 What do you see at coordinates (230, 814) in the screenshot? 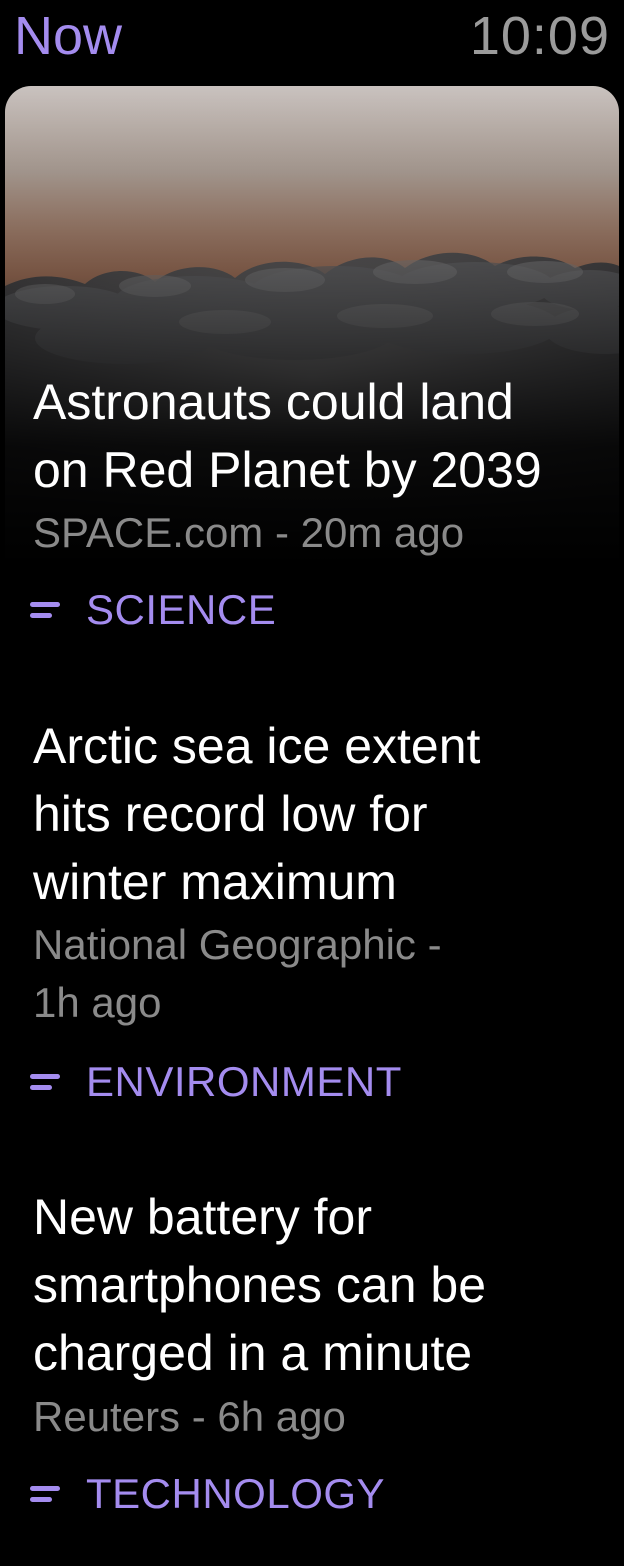
I see `headline-line: hits record low for` at bounding box center [230, 814].